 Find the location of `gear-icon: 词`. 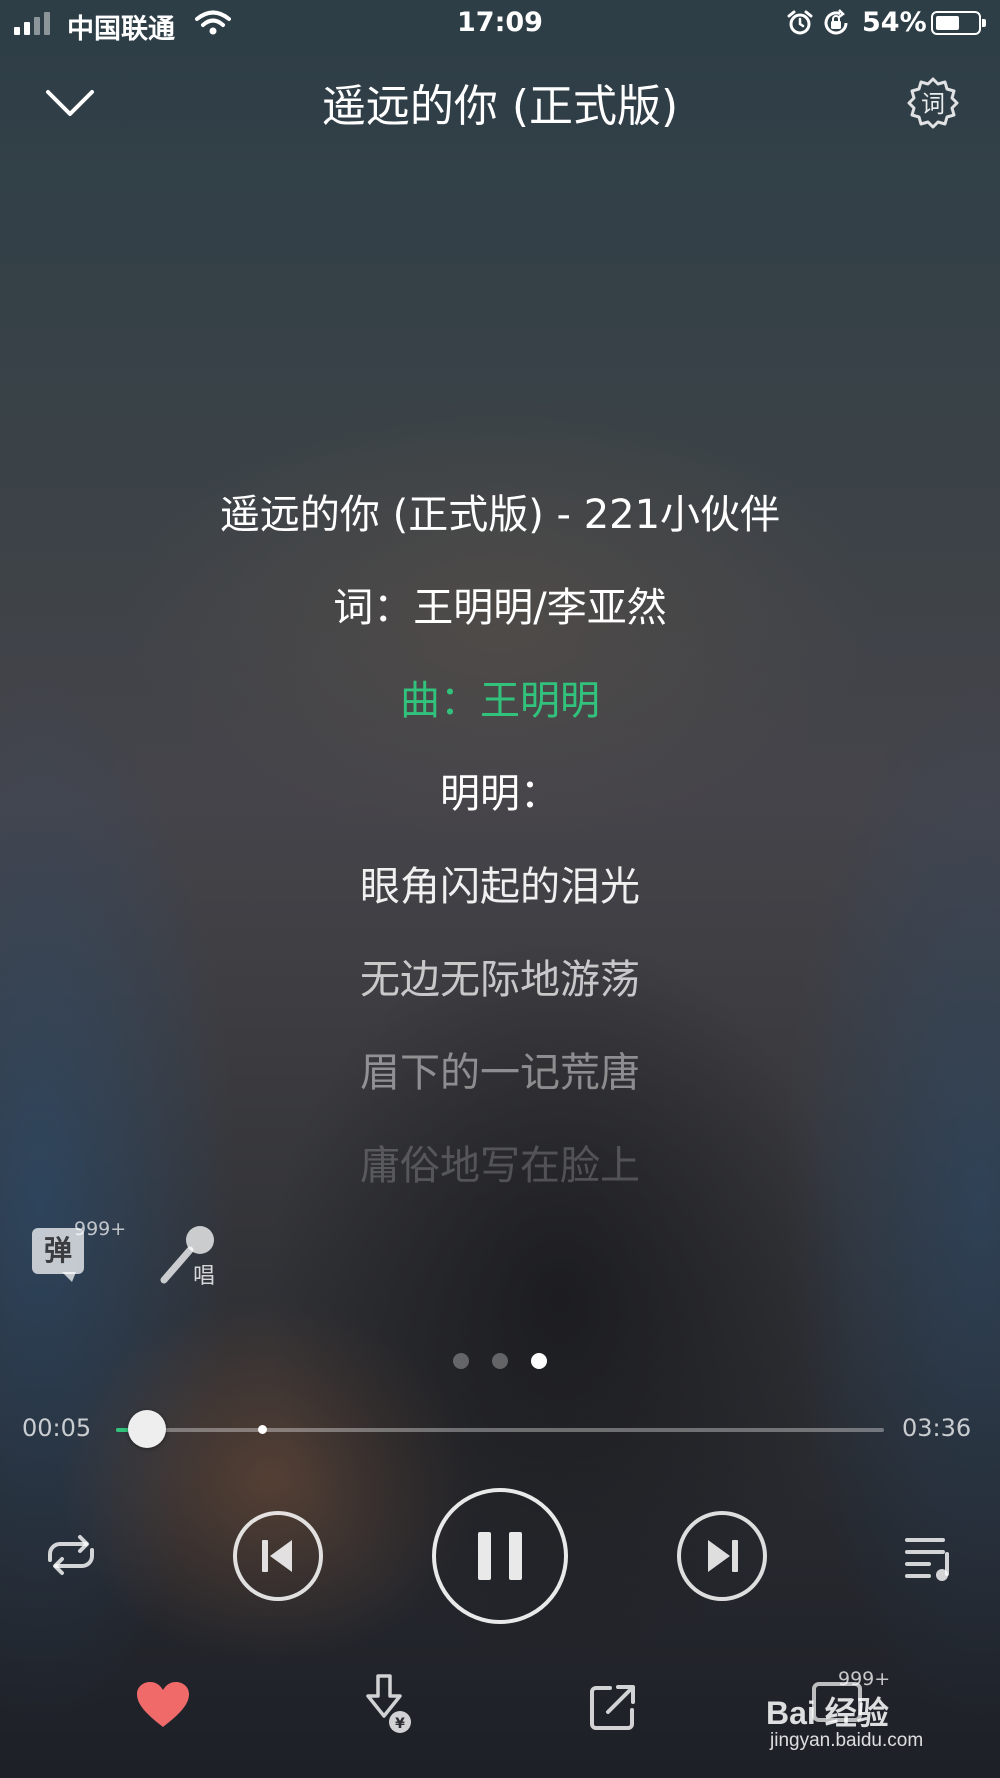

gear-icon: 词 is located at coordinates (933, 103).